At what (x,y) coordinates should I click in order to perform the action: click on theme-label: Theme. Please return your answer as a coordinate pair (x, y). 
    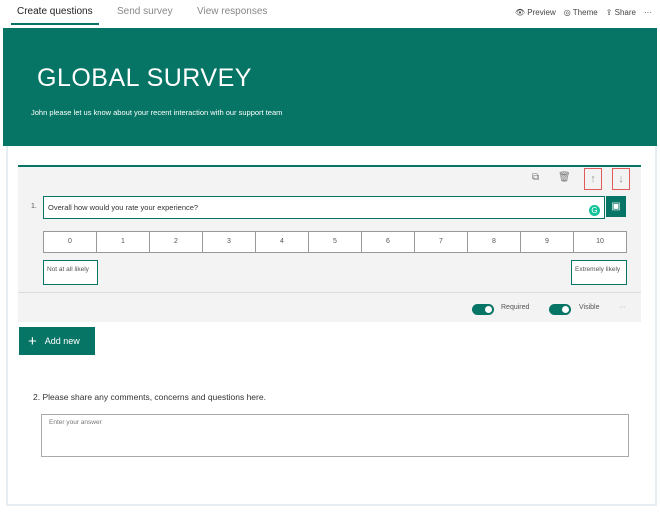
    Looking at the image, I should click on (585, 12).